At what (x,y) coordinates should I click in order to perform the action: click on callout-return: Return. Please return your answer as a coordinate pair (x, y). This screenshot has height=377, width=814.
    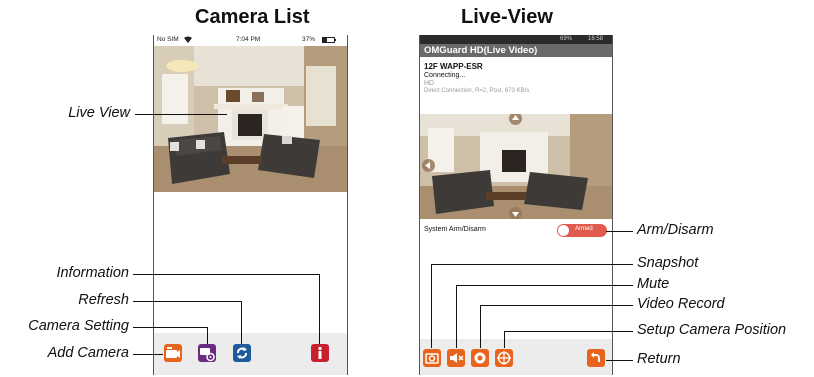
    Looking at the image, I should click on (659, 359).